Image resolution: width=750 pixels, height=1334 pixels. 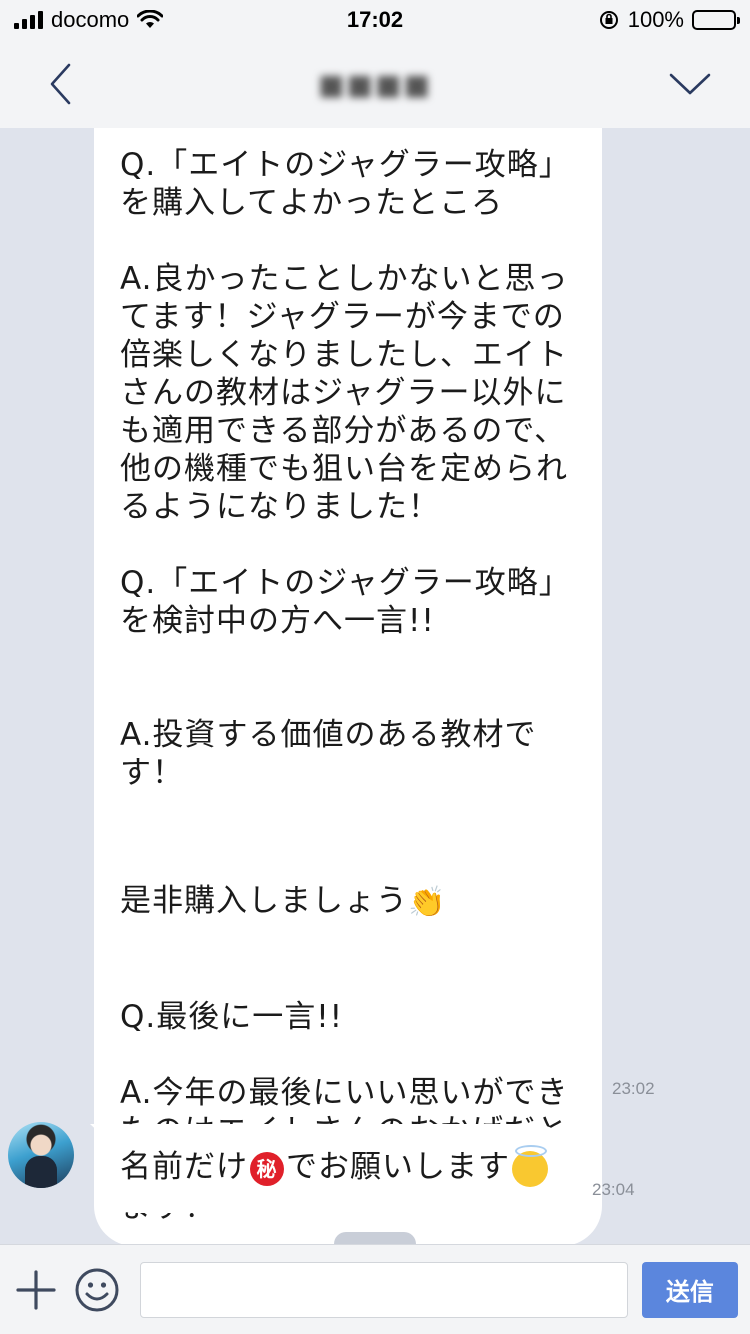 What do you see at coordinates (41, 1155) in the screenshot?
I see `avatar` at bounding box center [41, 1155].